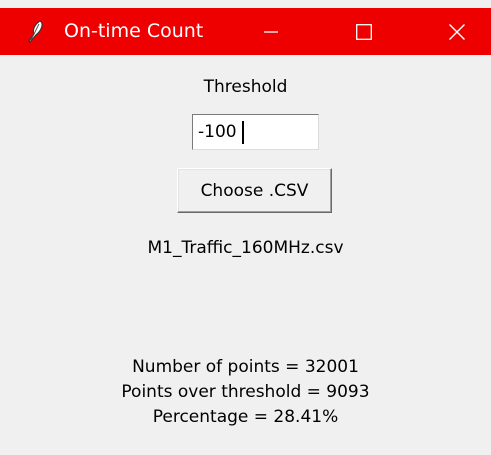 This screenshot has height=455, width=491. I want to click on close-button, so click(457, 31).